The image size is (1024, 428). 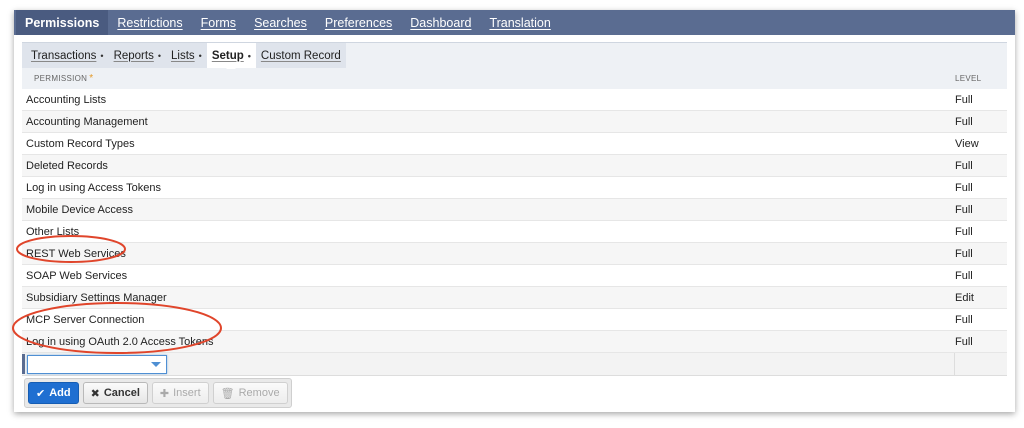 I want to click on subtab-setup: Setup •, so click(x=231, y=56).